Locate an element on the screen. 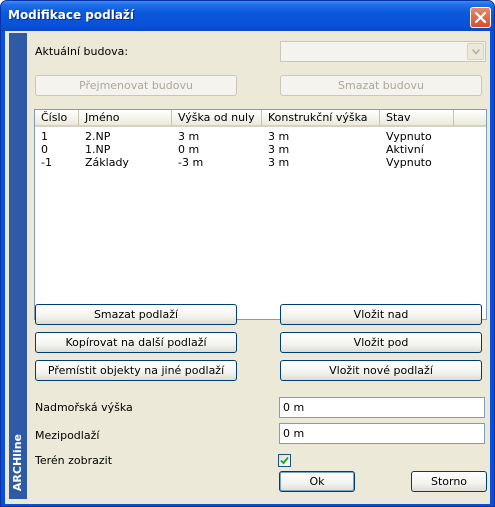  cell-name: 2.NP is located at coordinates (98, 136).